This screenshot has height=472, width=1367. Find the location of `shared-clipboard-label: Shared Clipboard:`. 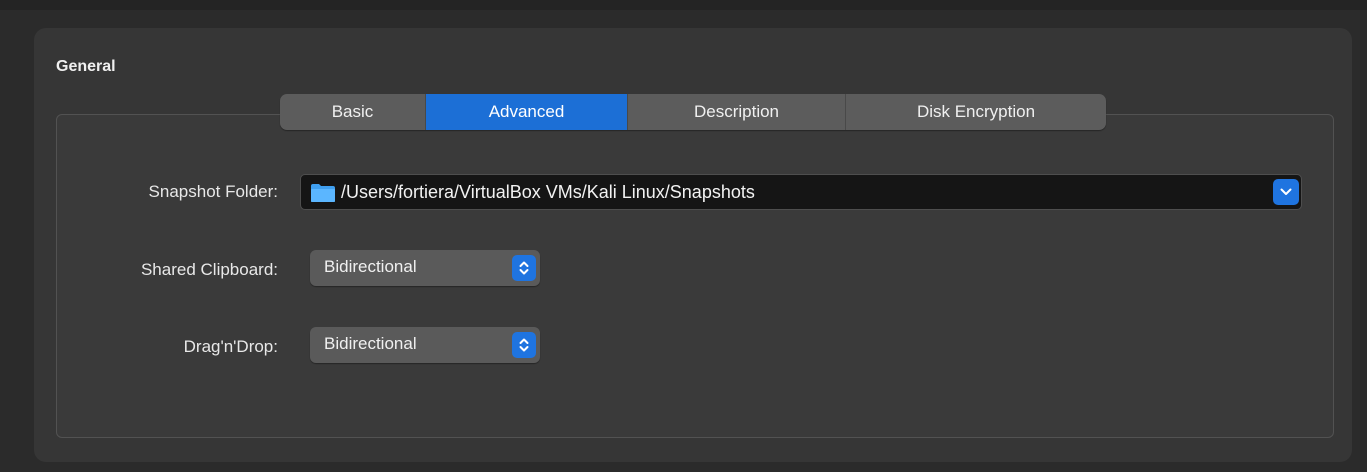

shared-clipboard-label: Shared Clipboard: is located at coordinates (209, 269).